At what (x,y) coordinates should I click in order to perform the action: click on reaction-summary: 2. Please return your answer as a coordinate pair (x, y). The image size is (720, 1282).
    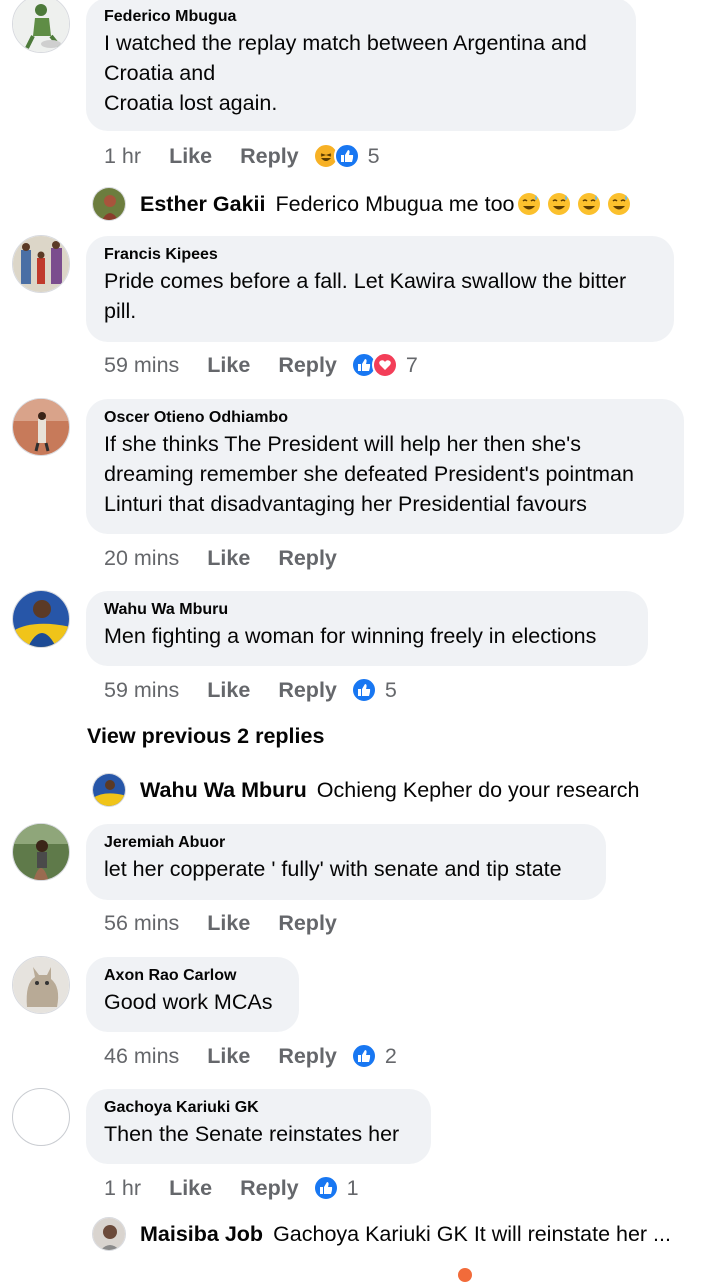
    Looking at the image, I should click on (373, 1056).